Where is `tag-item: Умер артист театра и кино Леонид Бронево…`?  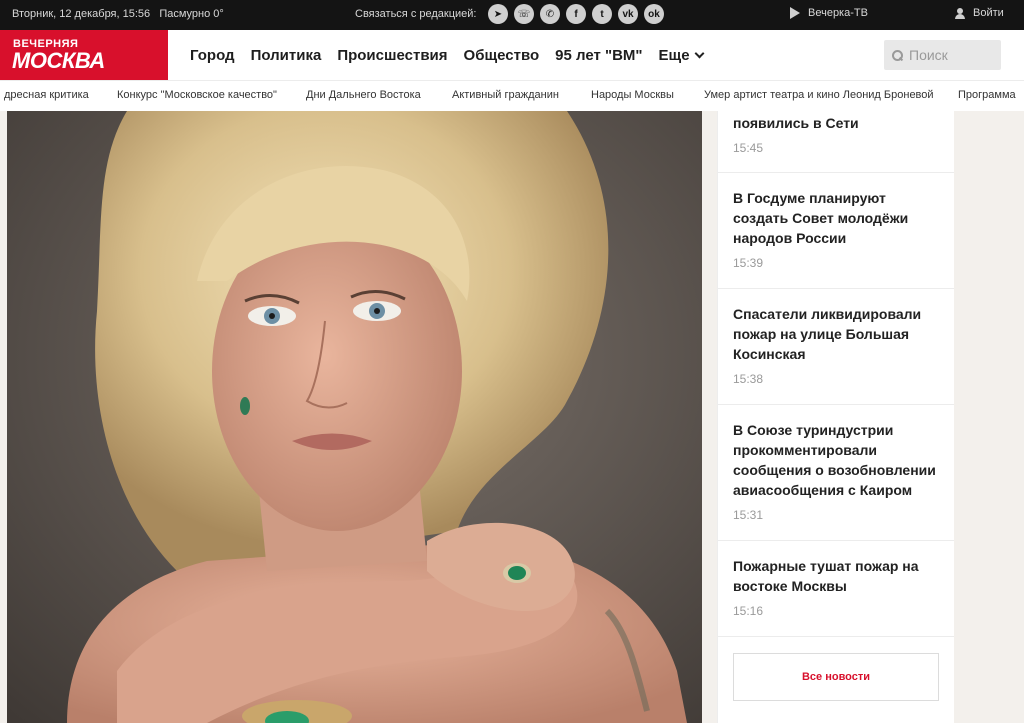 tag-item: Умер артист театра и кино Леонид Бронево… is located at coordinates (819, 95).